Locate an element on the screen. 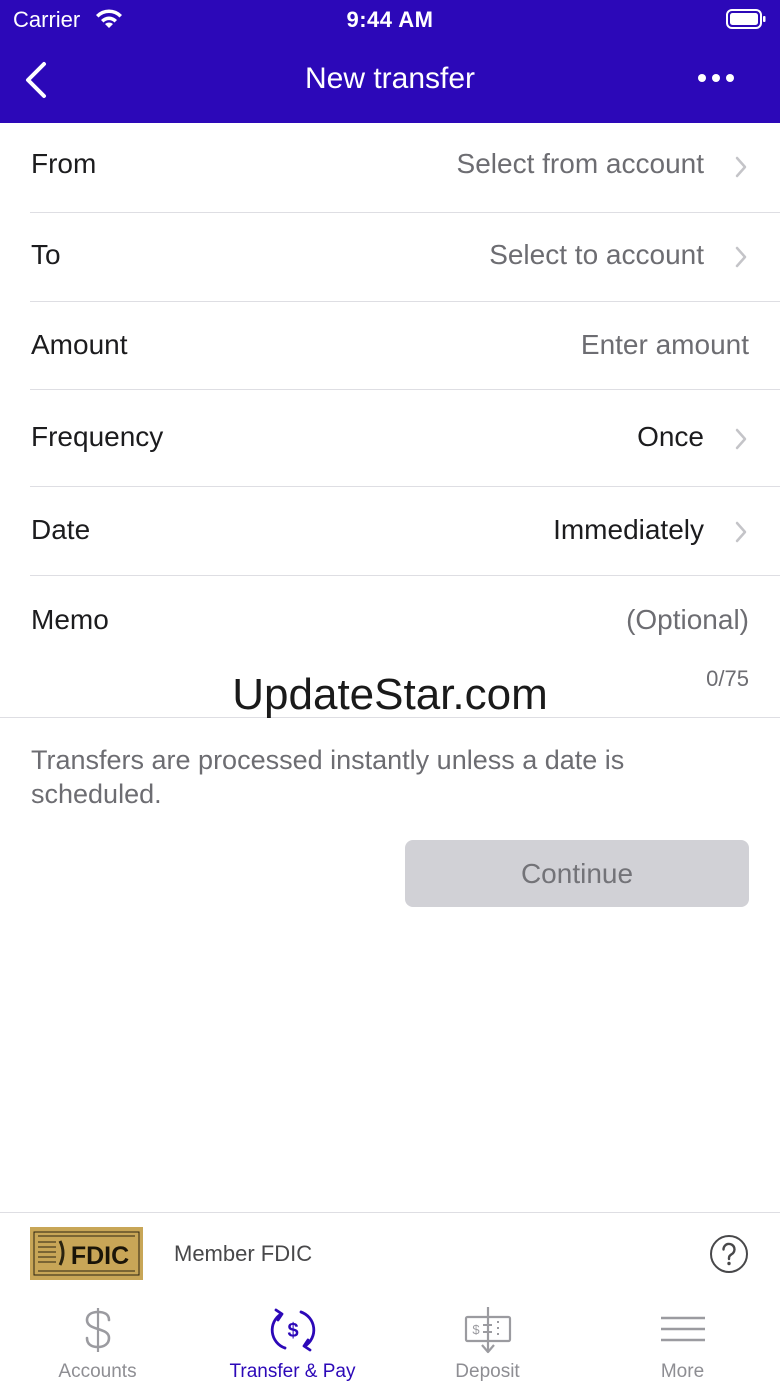 The height and width of the screenshot is (1387, 780). status-time: 9:44 AM is located at coordinates (390, 19).